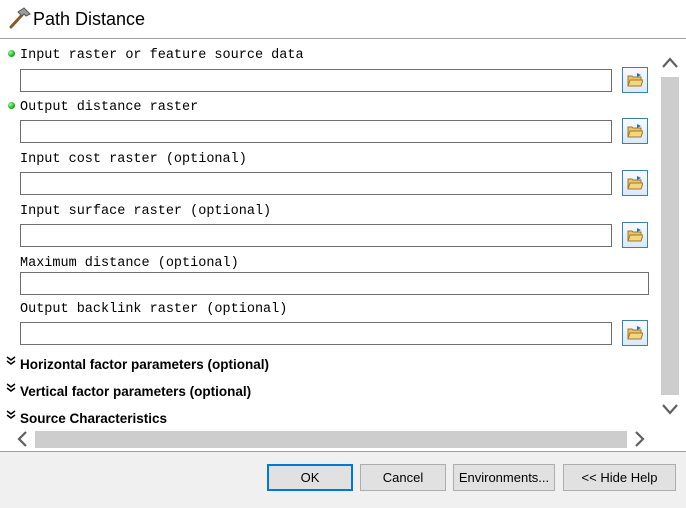  I want to click on browse-output-distance-button, so click(635, 131).